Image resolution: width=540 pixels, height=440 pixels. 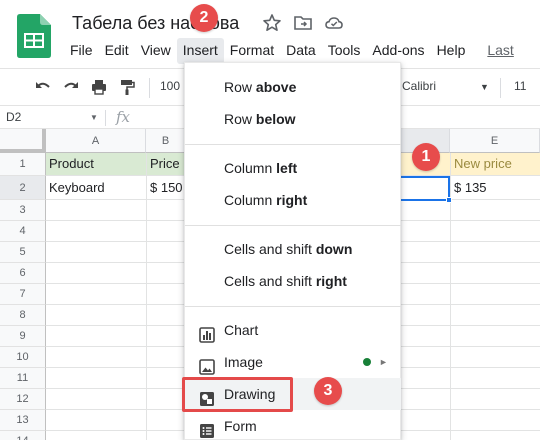 What do you see at coordinates (293, 119) in the screenshot?
I see `insert-row-below: Row below` at bounding box center [293, 119].